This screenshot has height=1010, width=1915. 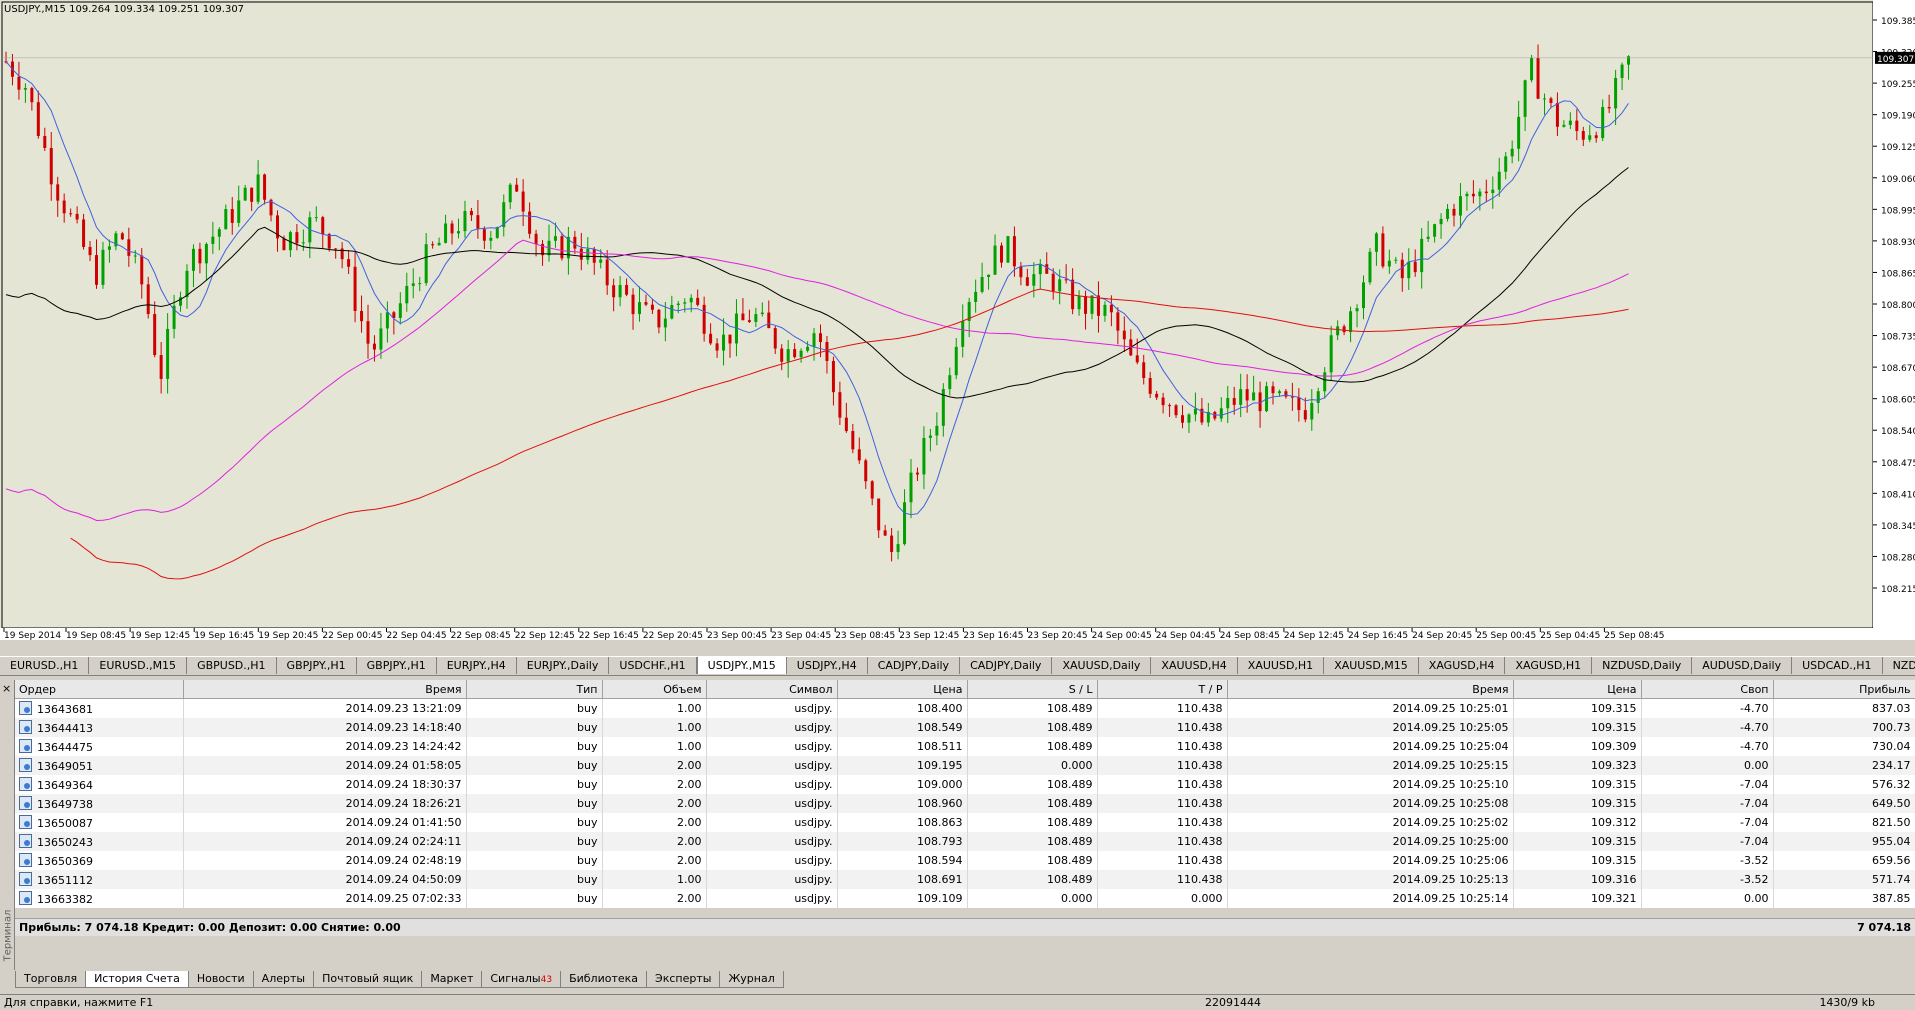 What do you see at coordinates (534, 689) in the screenshot?
I see `column-header: Тип` at bounding box center [534, 689].